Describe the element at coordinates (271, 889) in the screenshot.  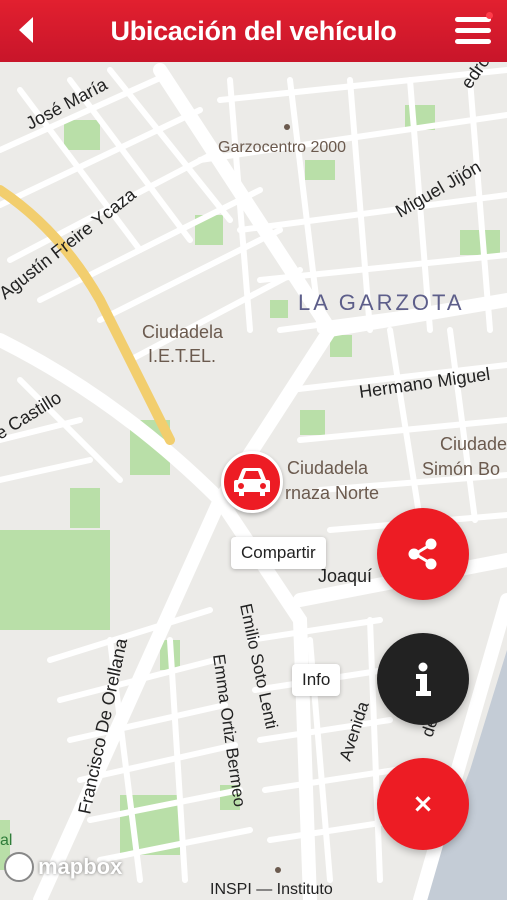
I see `label-inspi: INSPI — Instituto` at that location.